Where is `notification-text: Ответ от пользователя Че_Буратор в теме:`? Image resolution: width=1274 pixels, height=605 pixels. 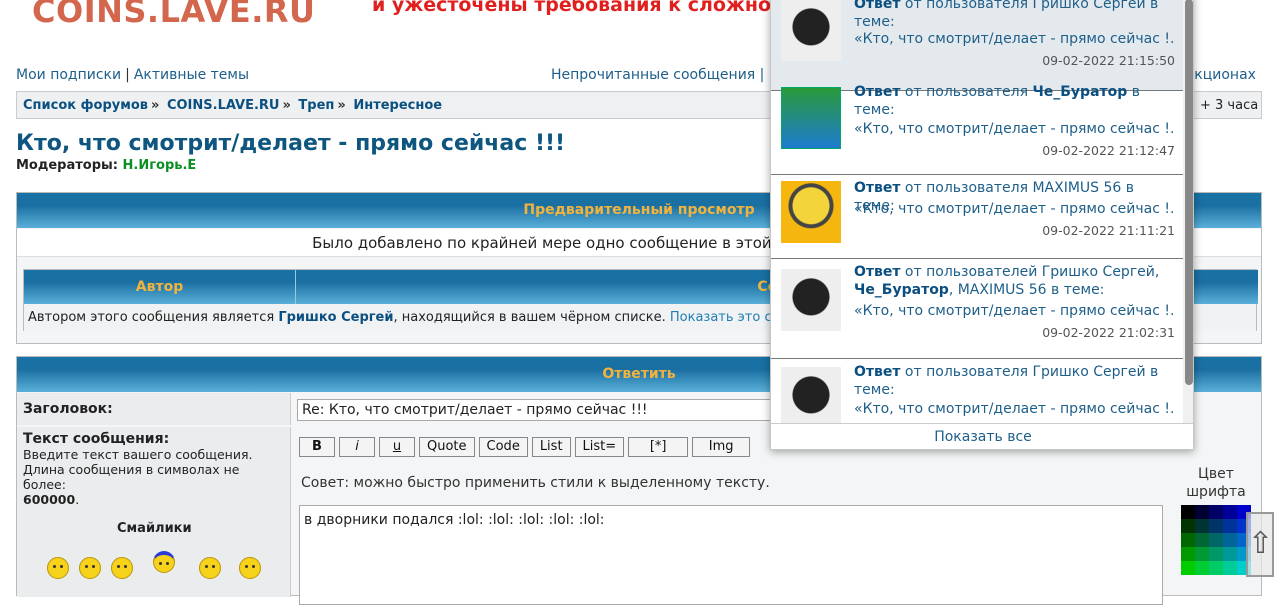 notification-text: Ответ от пользователя Че_Буратор в теме: is located at coordinates (997, 101).